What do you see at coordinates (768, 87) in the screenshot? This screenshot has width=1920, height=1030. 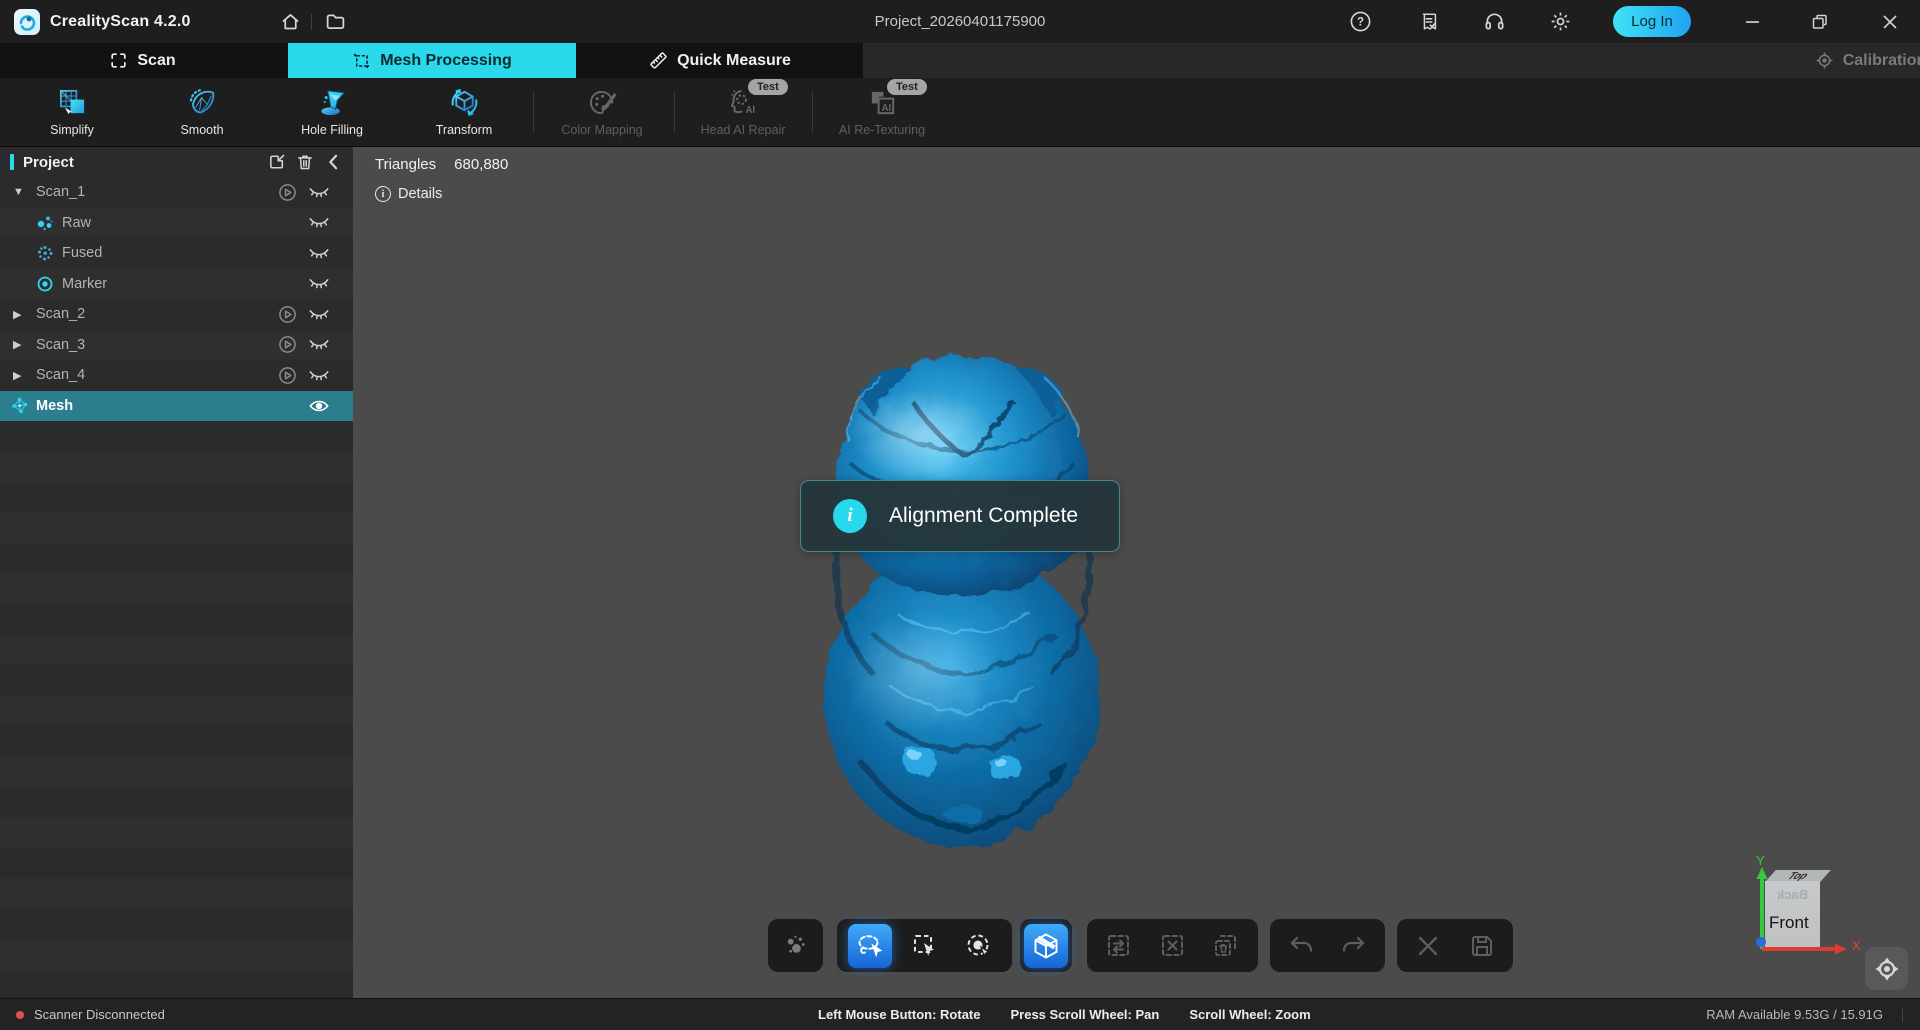 I see `test-badge: Test` at bounding box center [768, 87].